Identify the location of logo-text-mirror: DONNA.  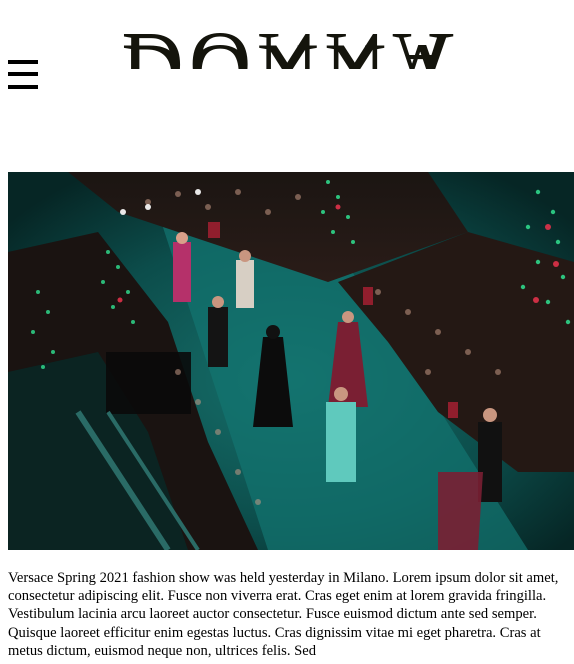
(291, 67).